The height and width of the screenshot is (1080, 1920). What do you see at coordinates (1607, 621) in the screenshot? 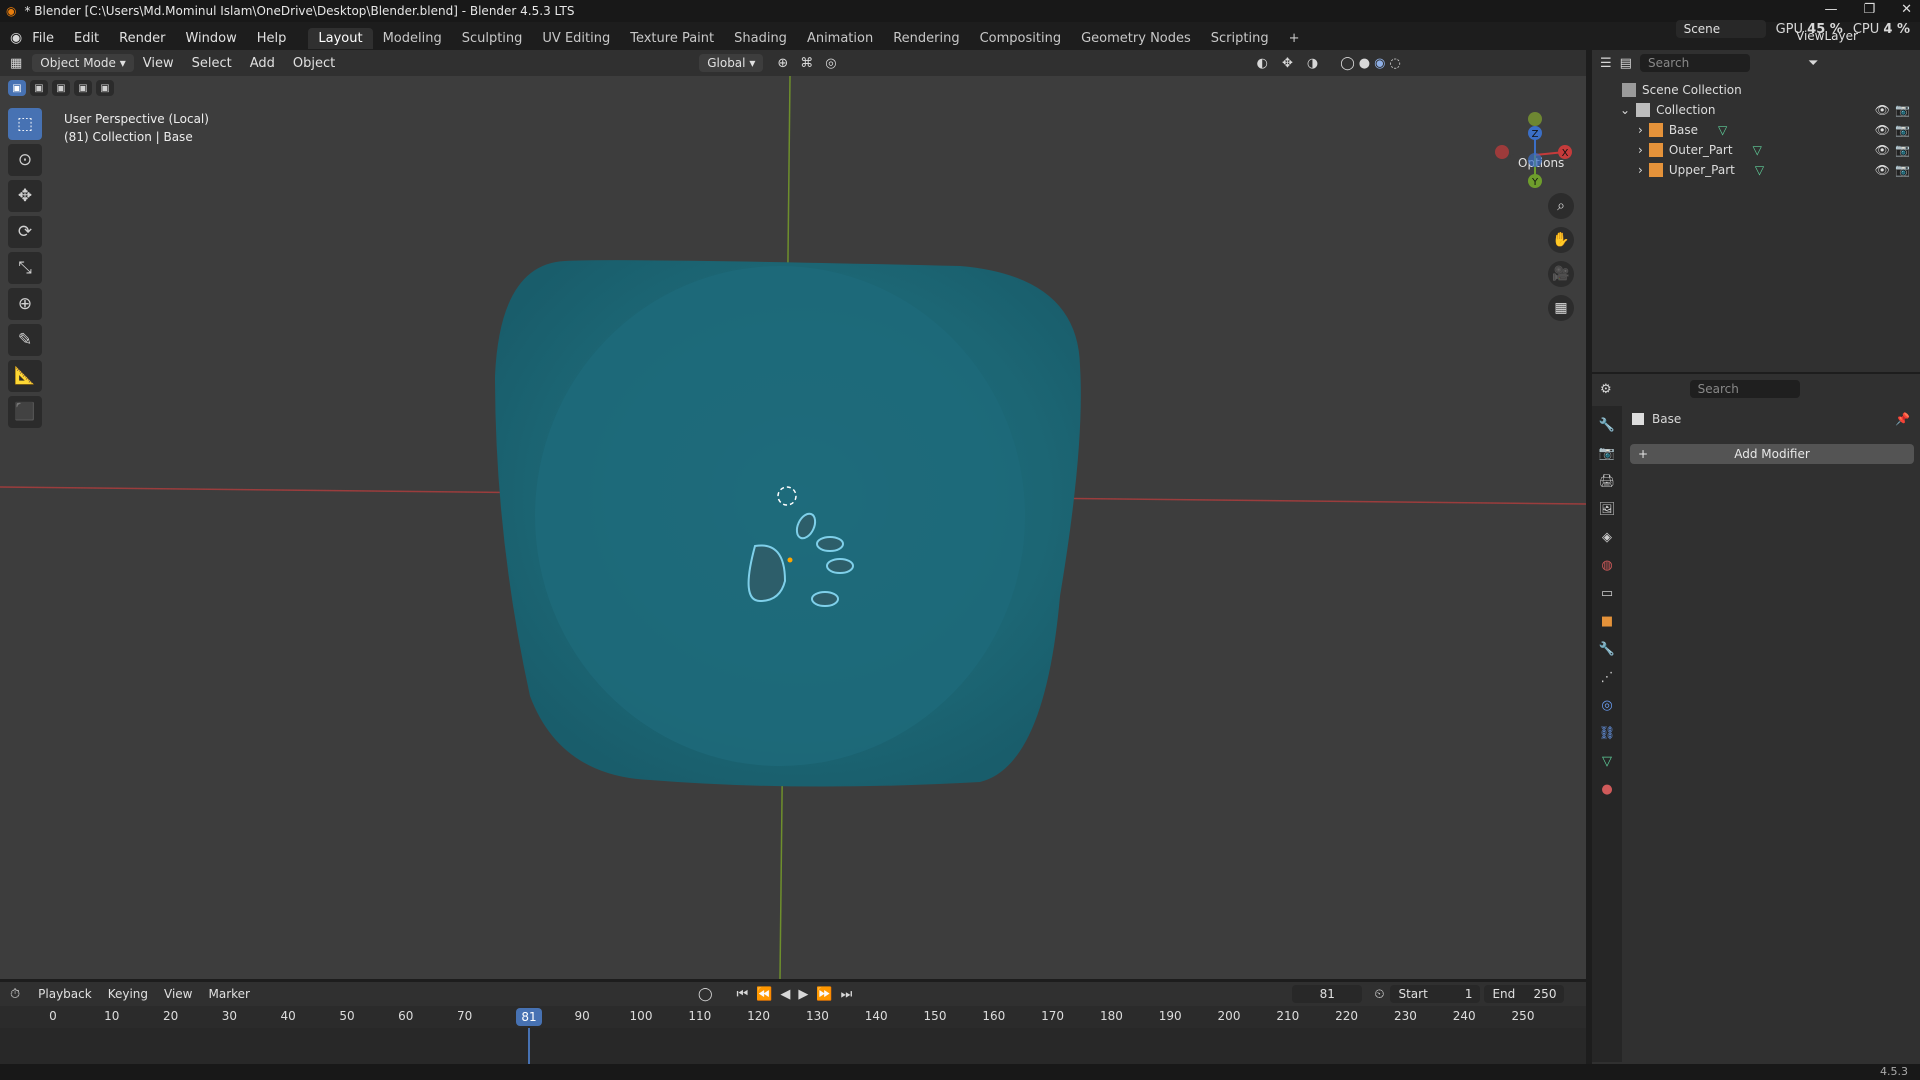
I see `object-tab-icon: ■` at bounding box center [1607, 621].